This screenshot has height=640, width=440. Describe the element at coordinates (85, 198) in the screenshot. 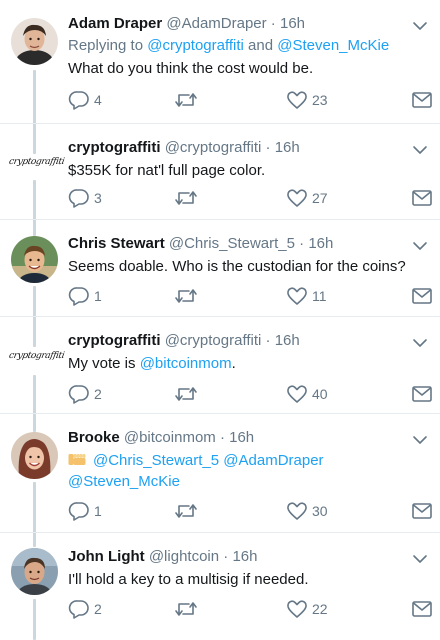

I see `reply-button: 3` at that location.